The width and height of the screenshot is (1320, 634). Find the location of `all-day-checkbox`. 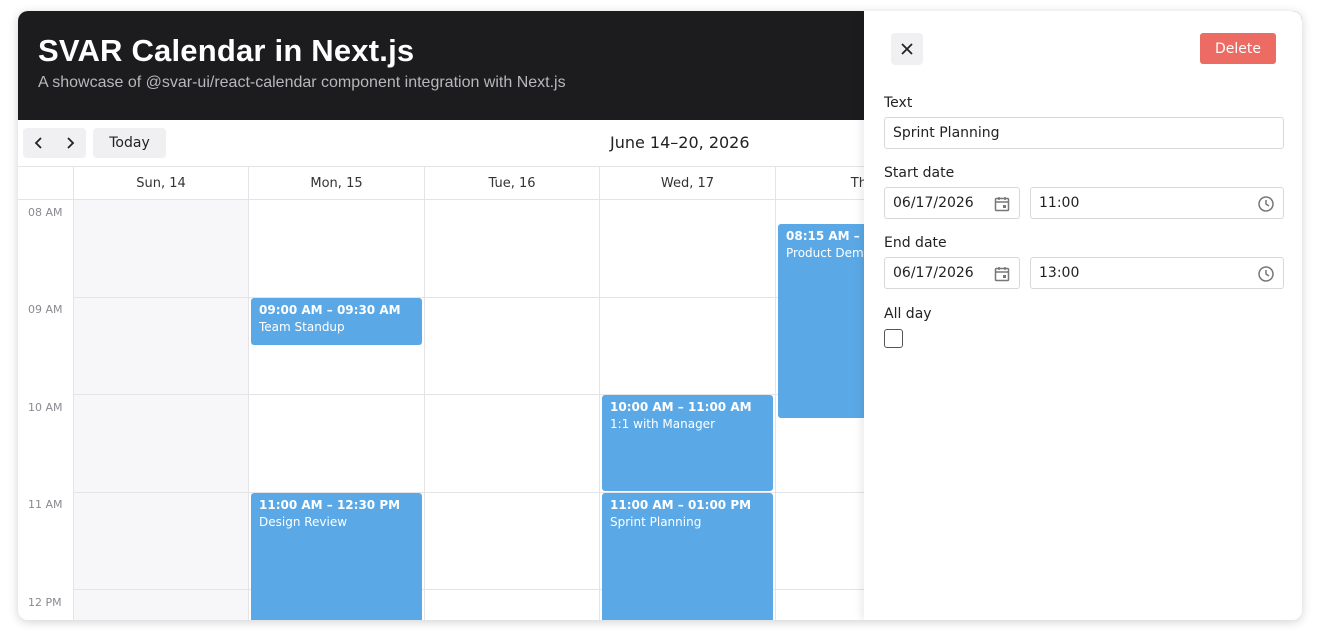

all-day-checkbox is located at coordinates (893, 338).